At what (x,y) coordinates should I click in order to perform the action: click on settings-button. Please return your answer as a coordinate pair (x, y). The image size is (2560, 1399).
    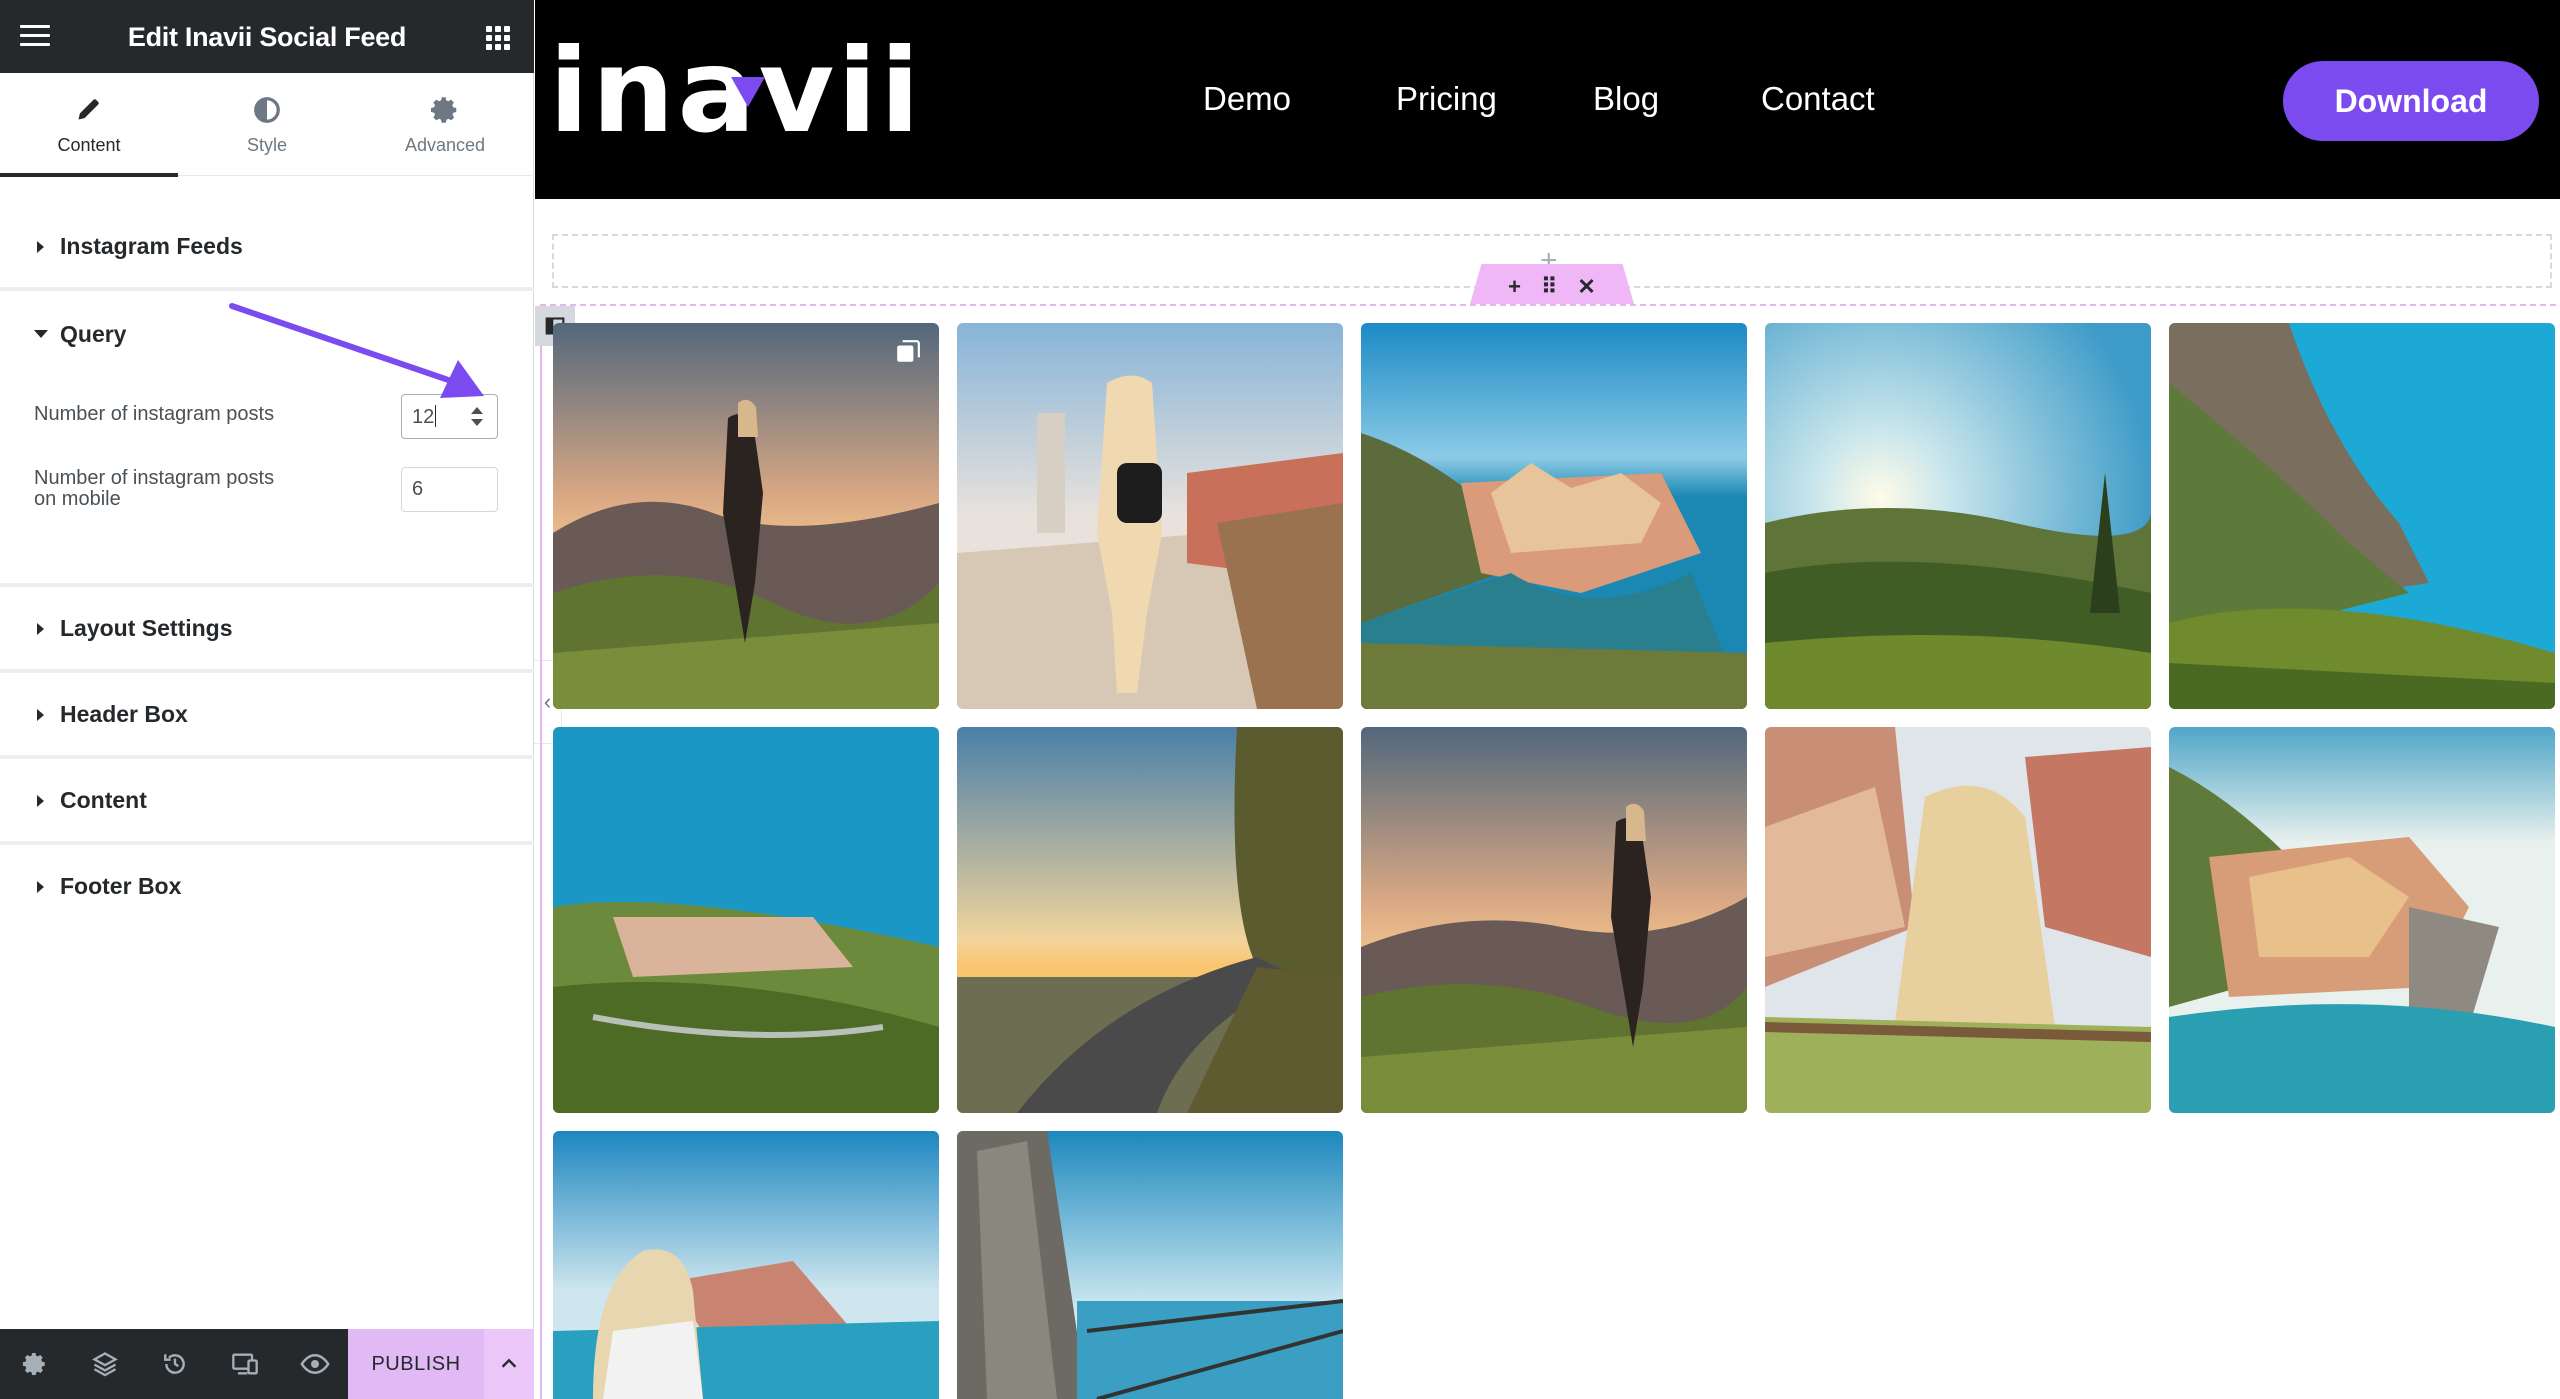
    Looking at the image, I should click on (35, 1364).